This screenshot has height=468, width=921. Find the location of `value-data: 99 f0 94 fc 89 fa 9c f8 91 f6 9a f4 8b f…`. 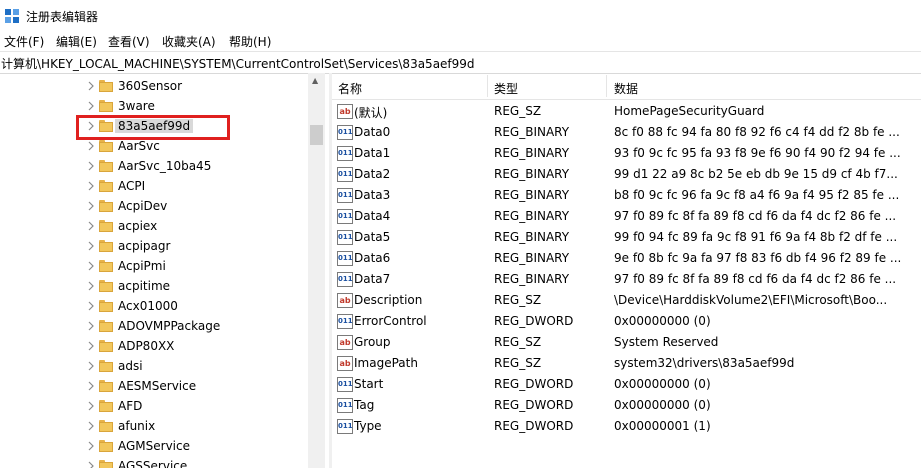

value-data: 99 f0 94 fc 89 fa 9c f8 91 f6 9a f4 8b f… is located at coordinates (756, 237).